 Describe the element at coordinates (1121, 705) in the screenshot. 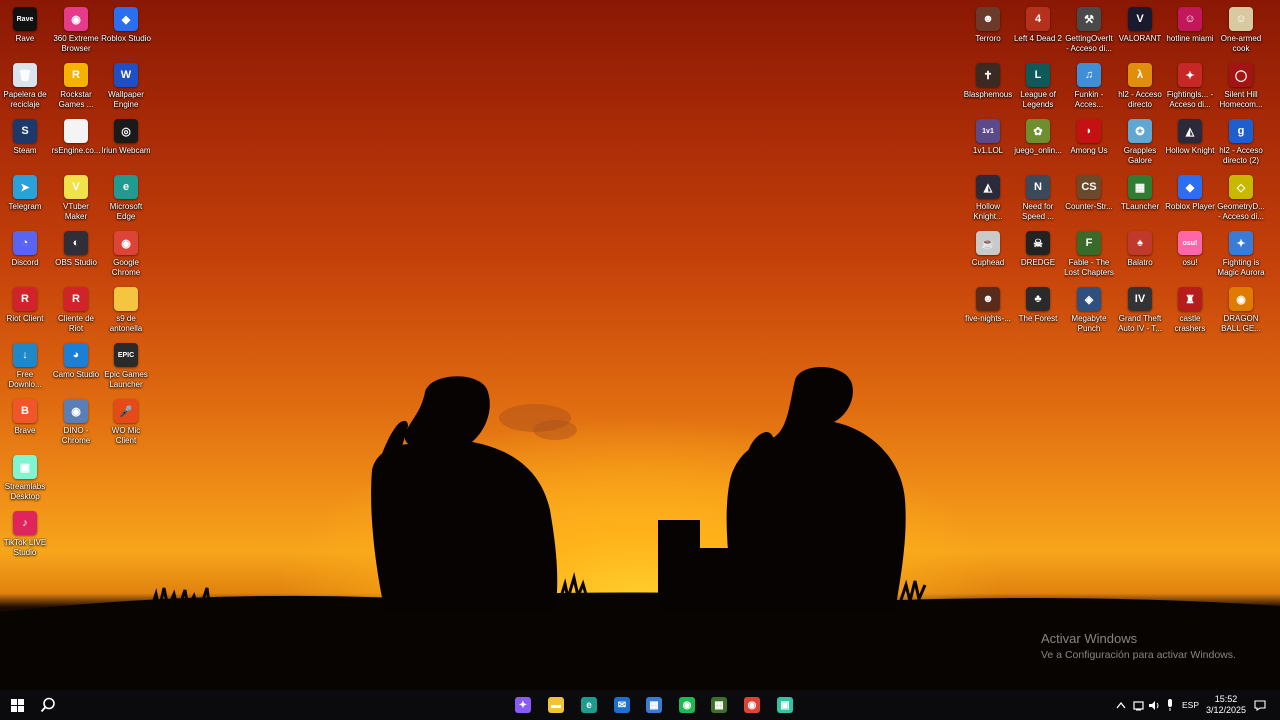

I see `show-hidden-icons-button` at that location.